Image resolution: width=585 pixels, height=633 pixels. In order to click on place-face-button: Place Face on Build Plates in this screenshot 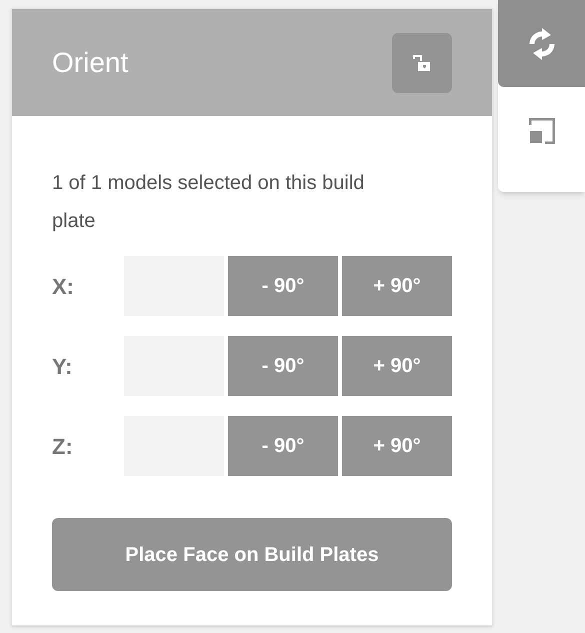, I will do `click(252, 554)`.